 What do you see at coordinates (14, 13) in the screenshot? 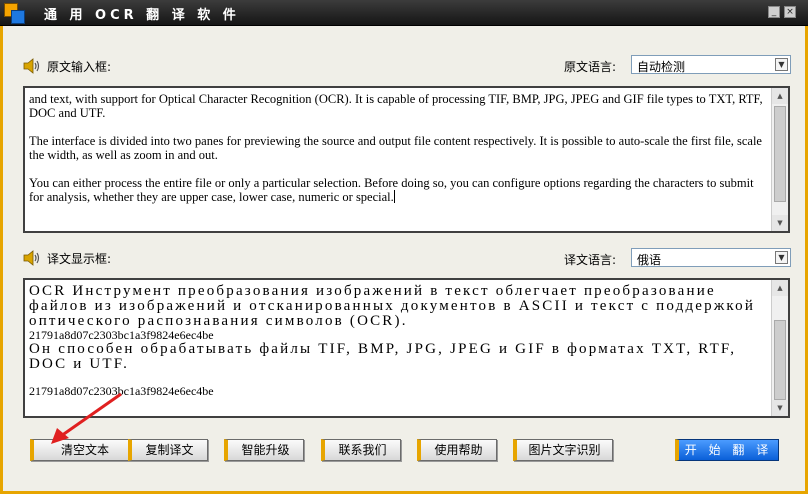
I see `app-logo-icon` at bounding box center [14, 13].